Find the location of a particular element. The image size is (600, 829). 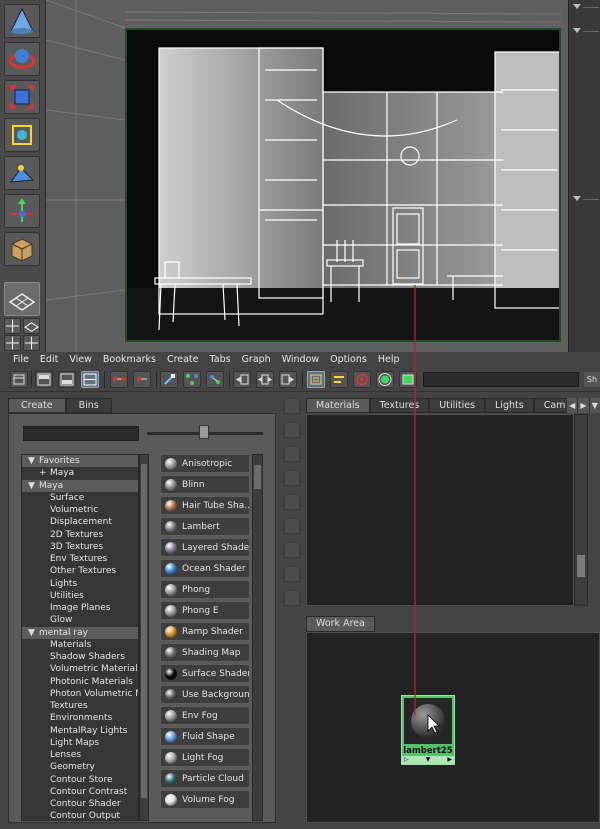

layout-bottom-icon is located at coordinates (67, 379).